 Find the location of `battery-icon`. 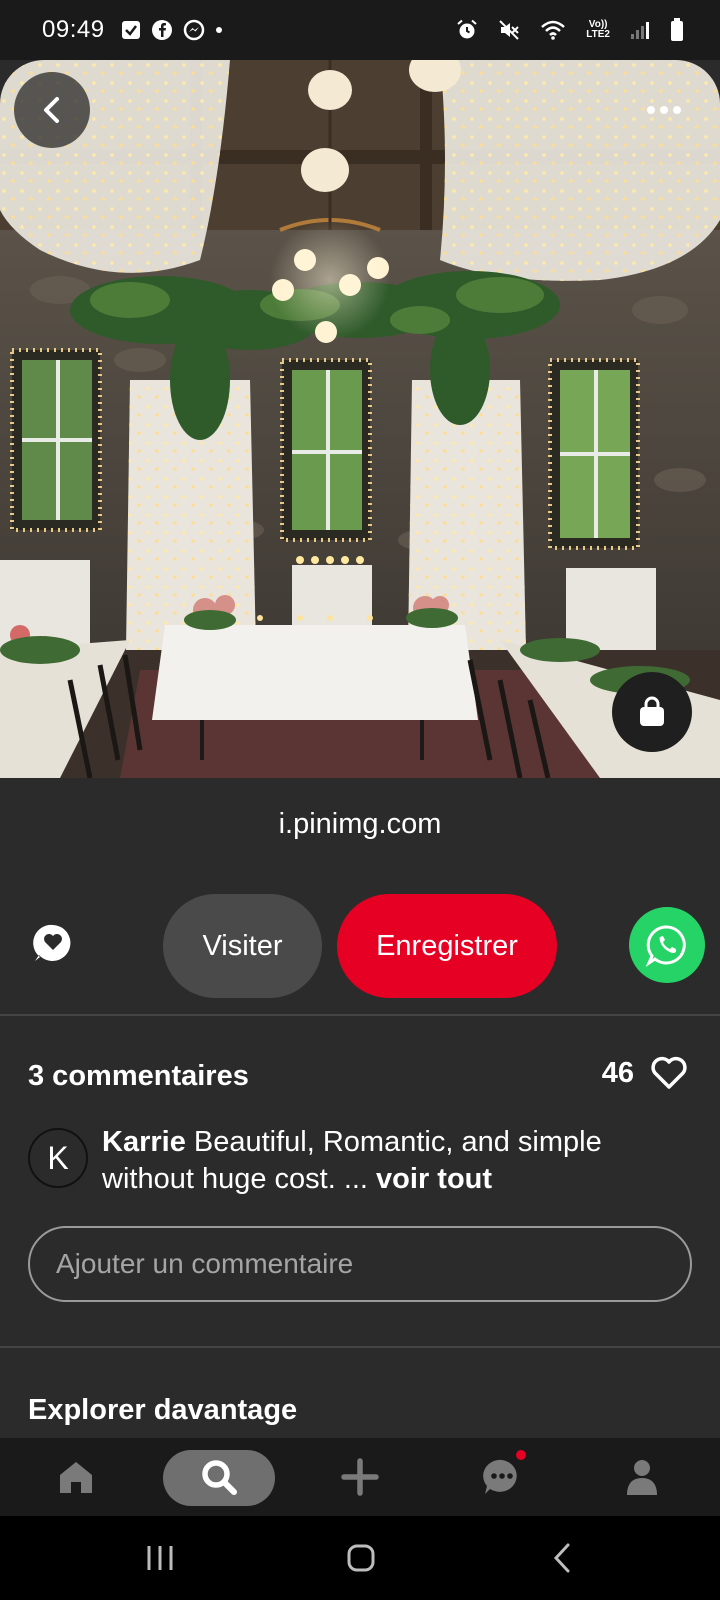

battery-icon is located at coordinates (677, 30).